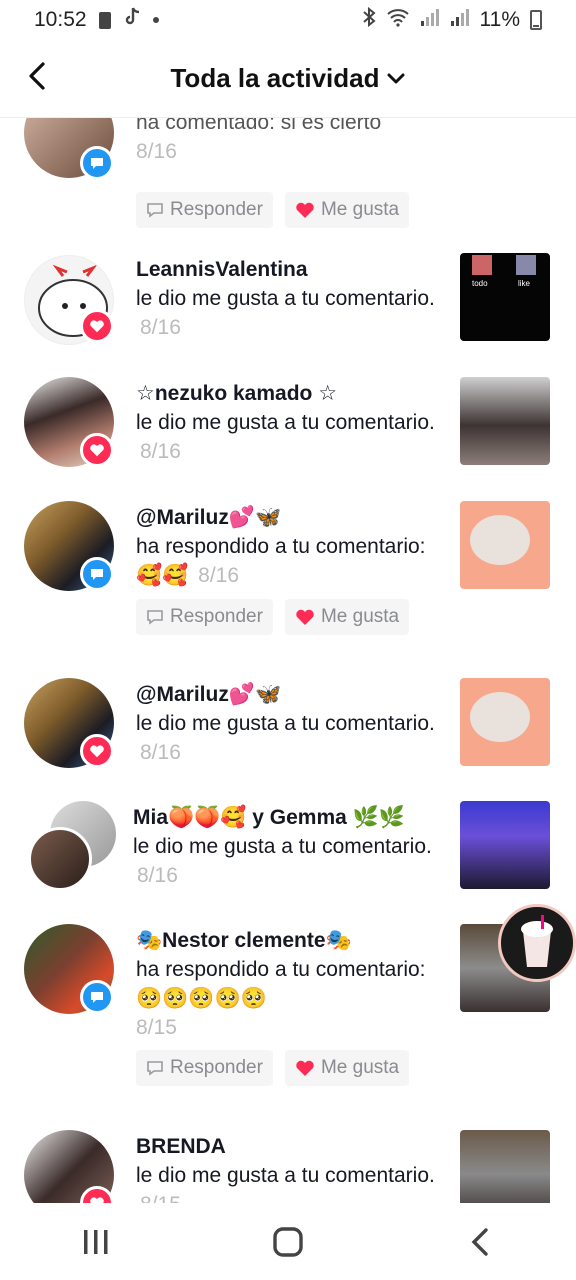 The width and height of the screenshot is (576, 1280). I want to click on thumb-image-left, so click(482, 265).